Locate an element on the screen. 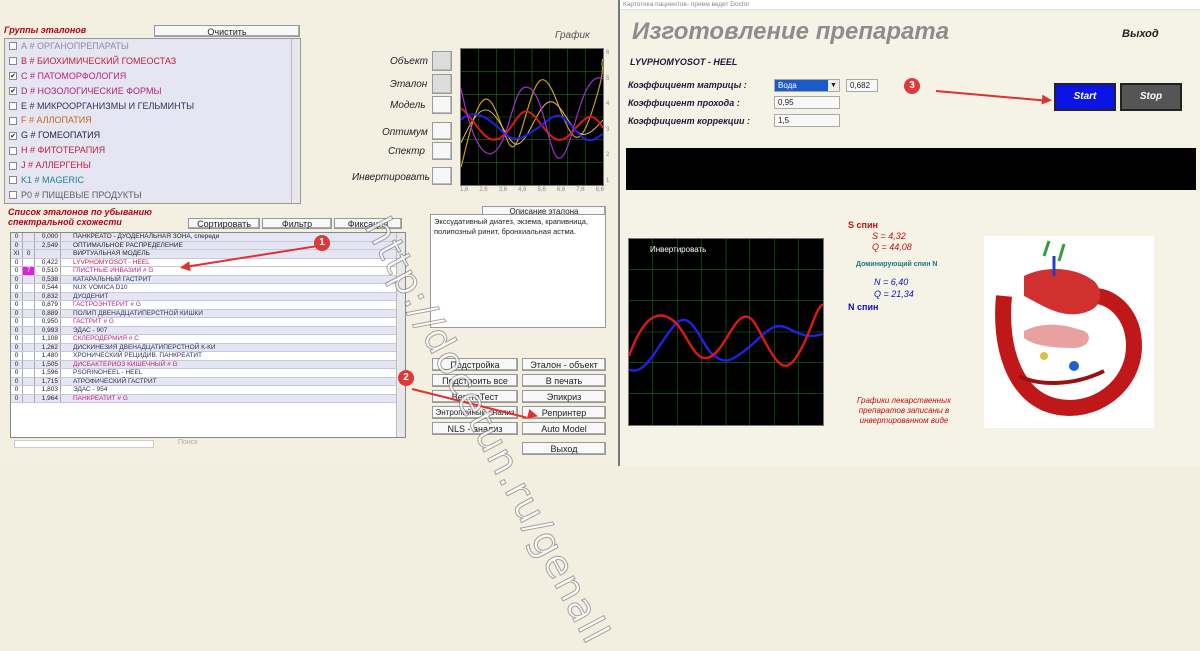  sort-button: Сортировать is located at coordinates (224, 223).